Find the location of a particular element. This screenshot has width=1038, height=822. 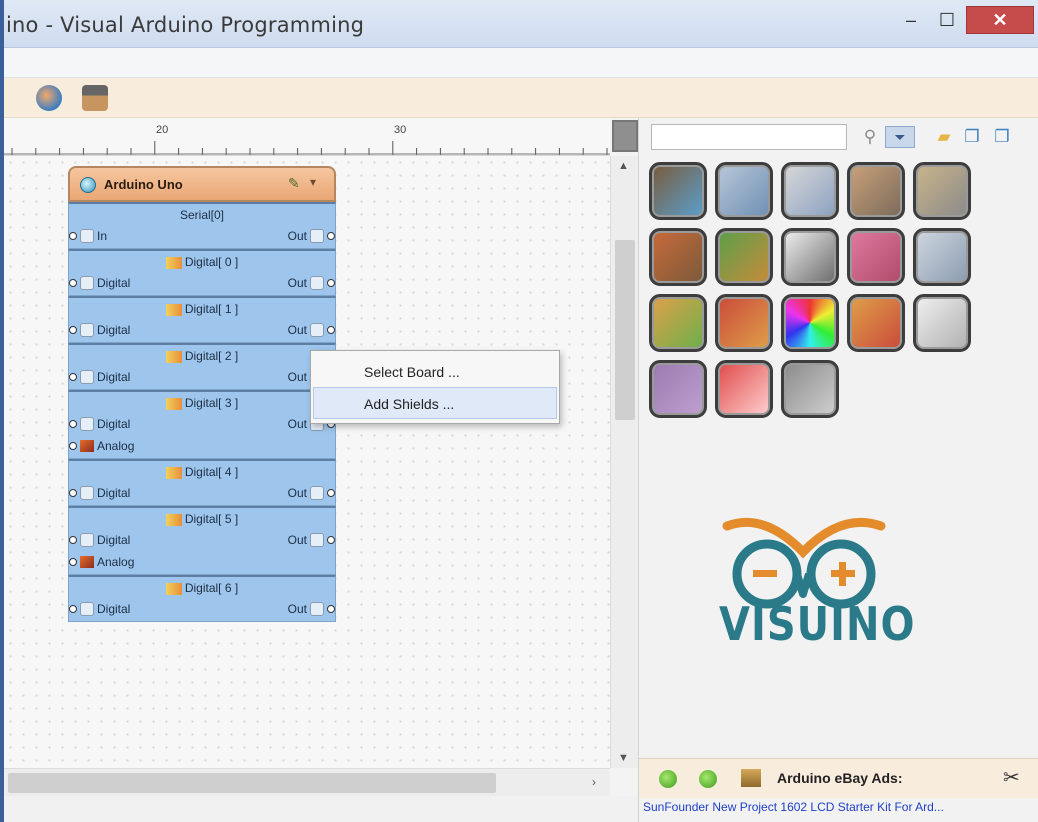

palette-category-13-button is located at coordinates (810, 323).